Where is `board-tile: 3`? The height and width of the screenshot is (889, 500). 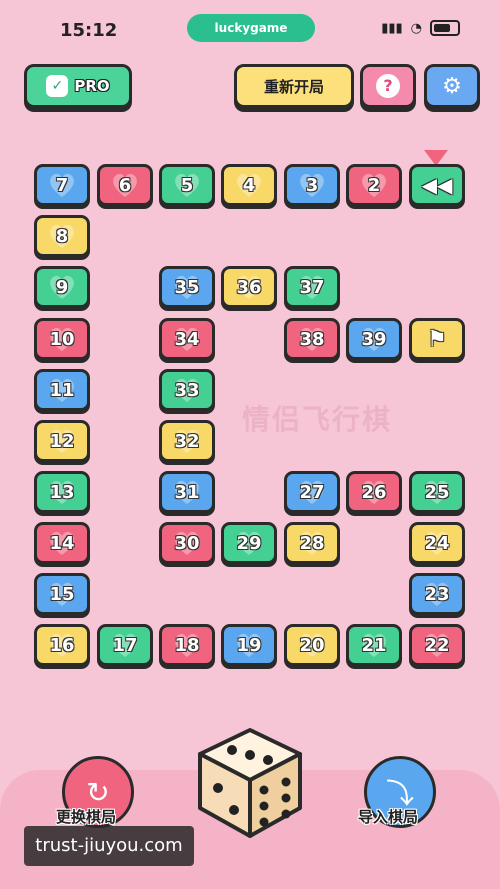
board-tile: 3 is located at coordinates (312, 185).